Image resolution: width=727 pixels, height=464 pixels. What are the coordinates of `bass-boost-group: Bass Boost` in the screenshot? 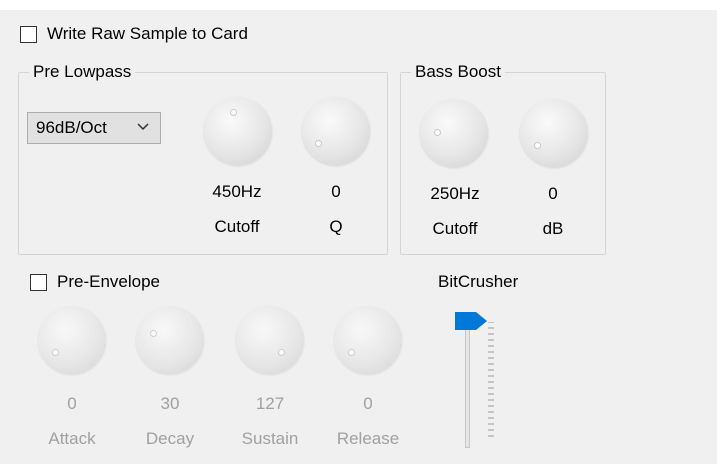 It's located at (503, 158).